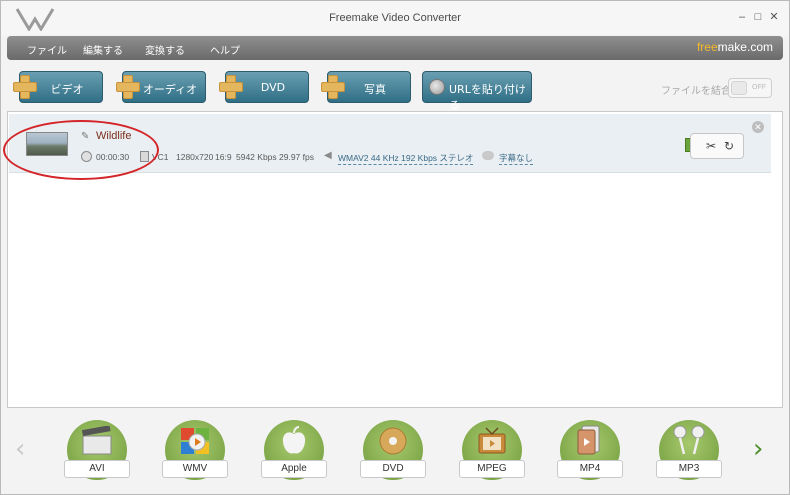 This screenshot has height=495, width=790. I want to click on format-mp3-button: MP3, so click(689, 450).